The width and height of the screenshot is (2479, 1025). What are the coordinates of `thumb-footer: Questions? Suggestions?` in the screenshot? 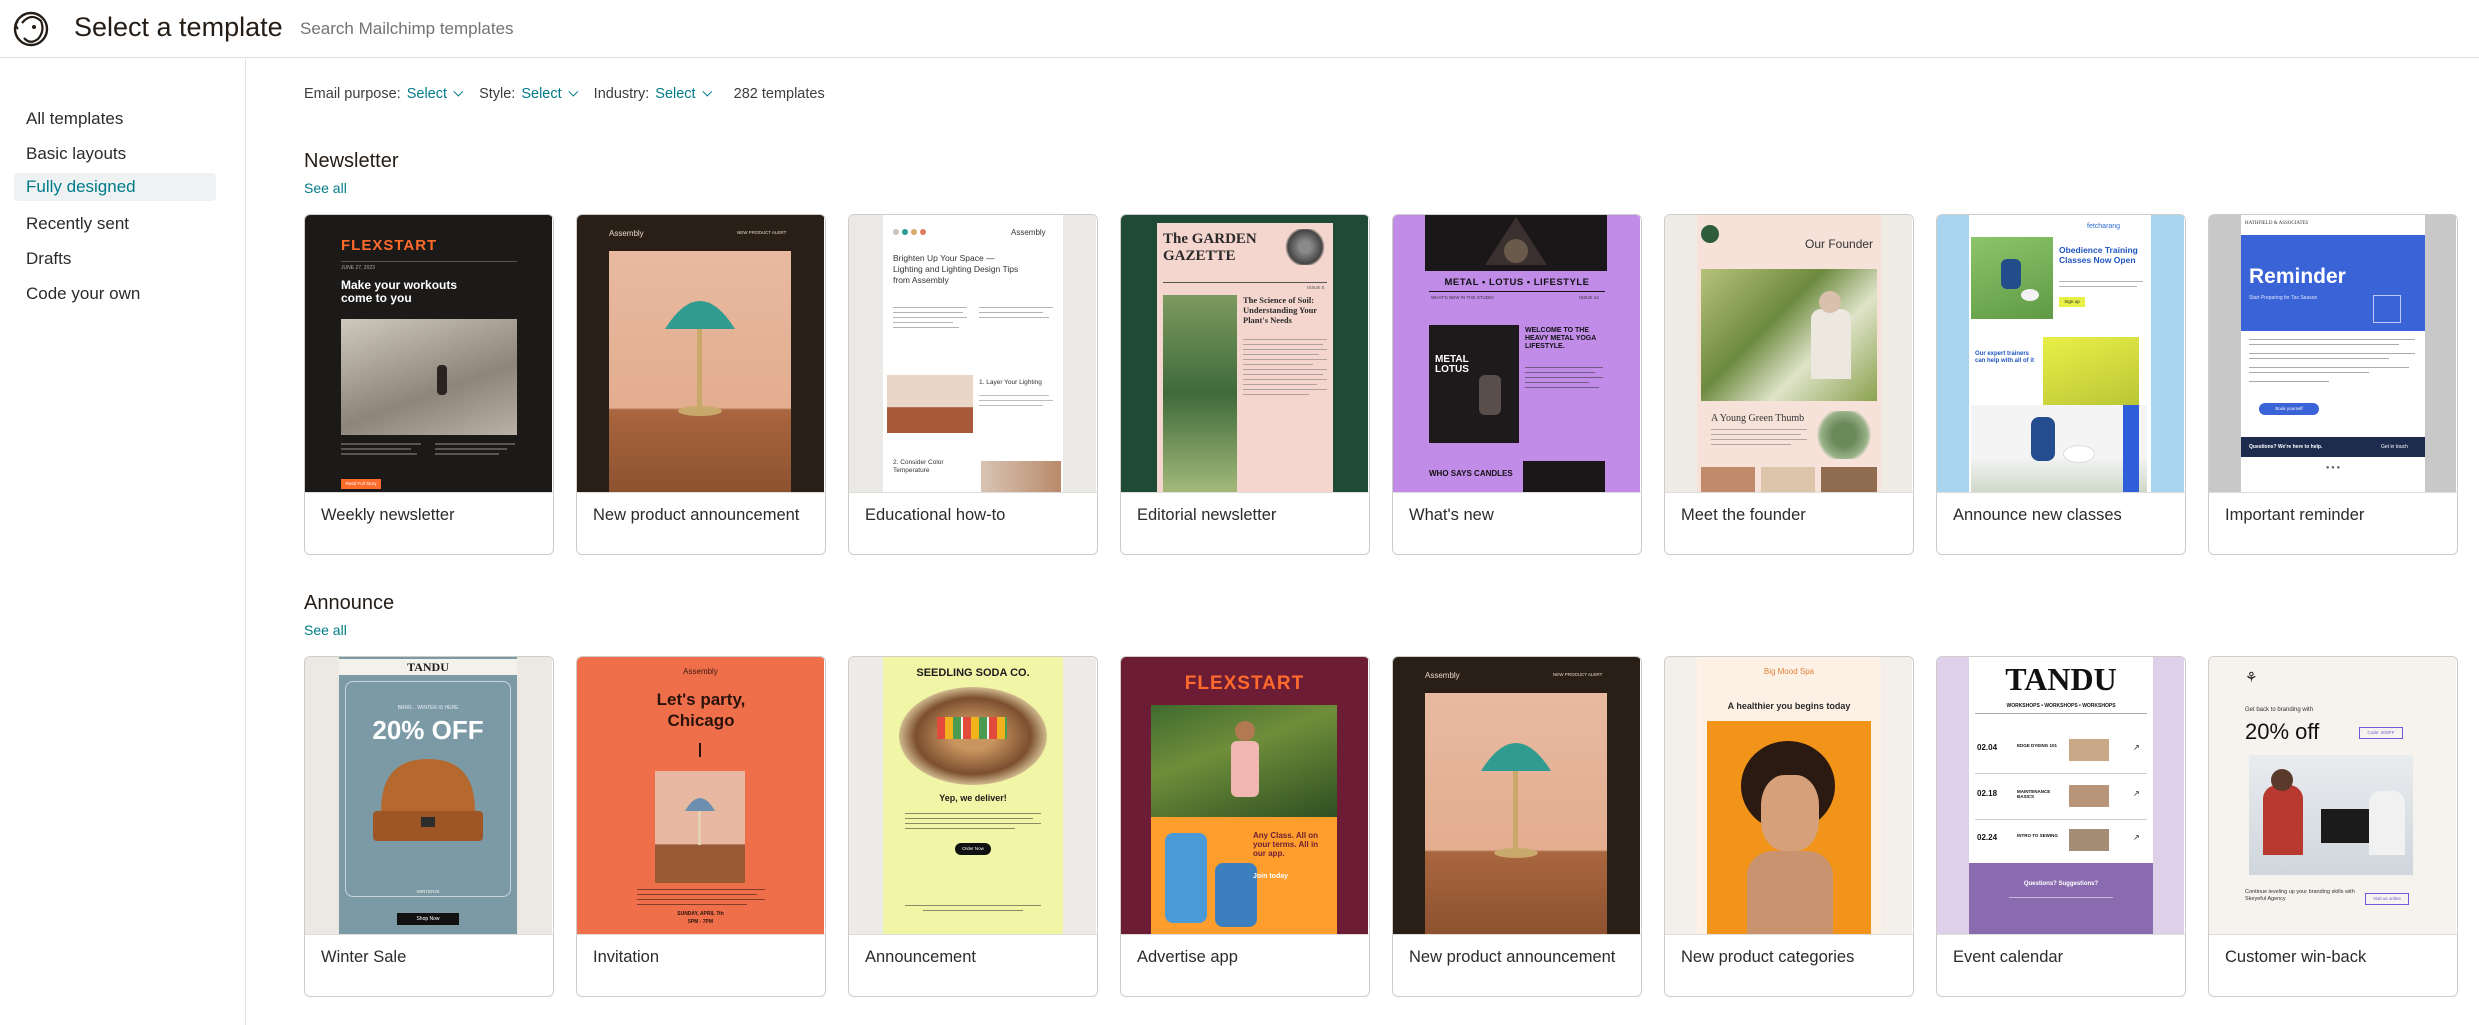 It's located at (2061, 884).